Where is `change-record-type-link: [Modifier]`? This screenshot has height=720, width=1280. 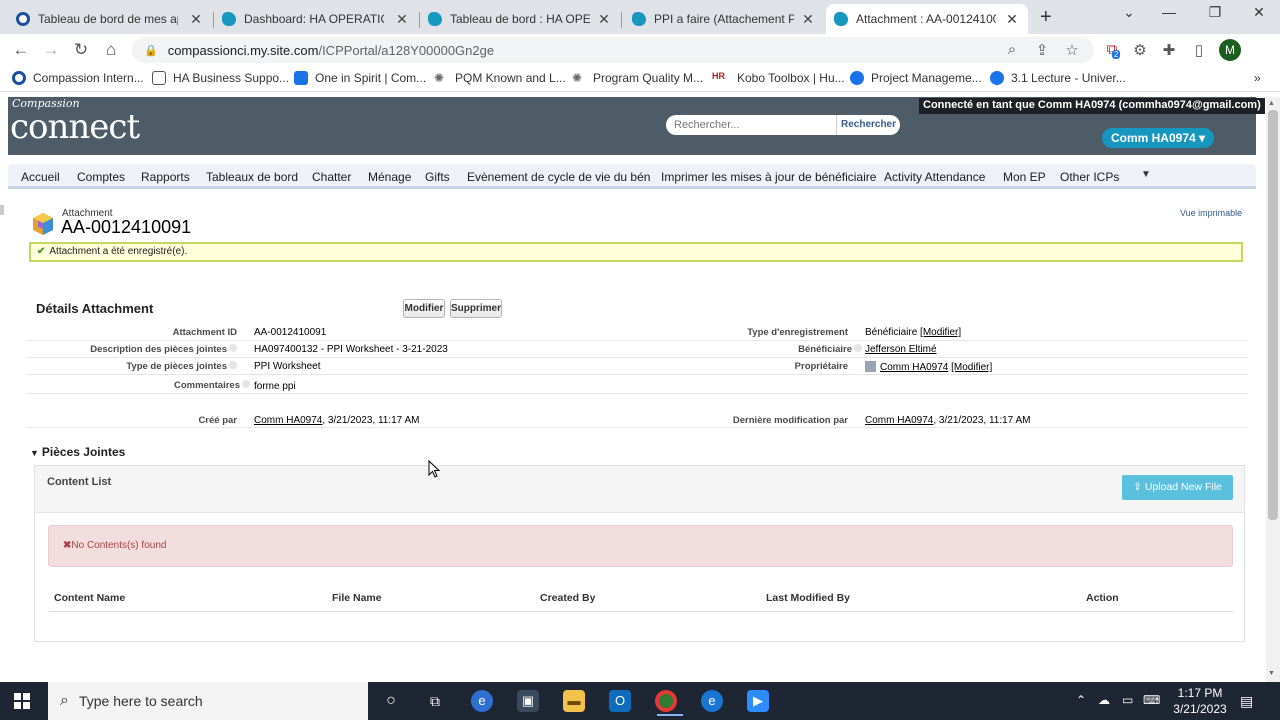 change-record-type-link: [Modifier] is located at coordinates (940, 332).